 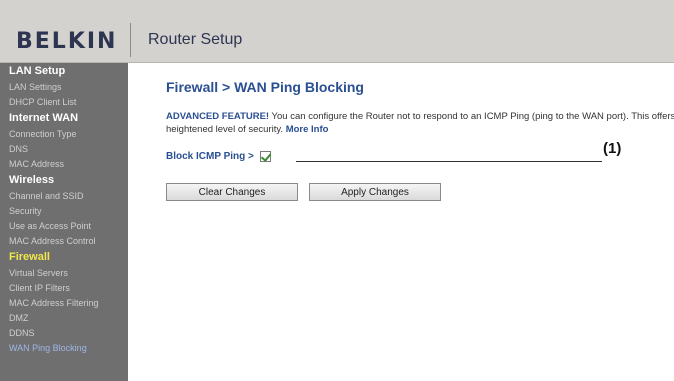 What do you see at coordinates (210, 156) in the screenshot?
I see `block-icmp-label: Block ICMP Ping >` at bounding box center [210, 156].